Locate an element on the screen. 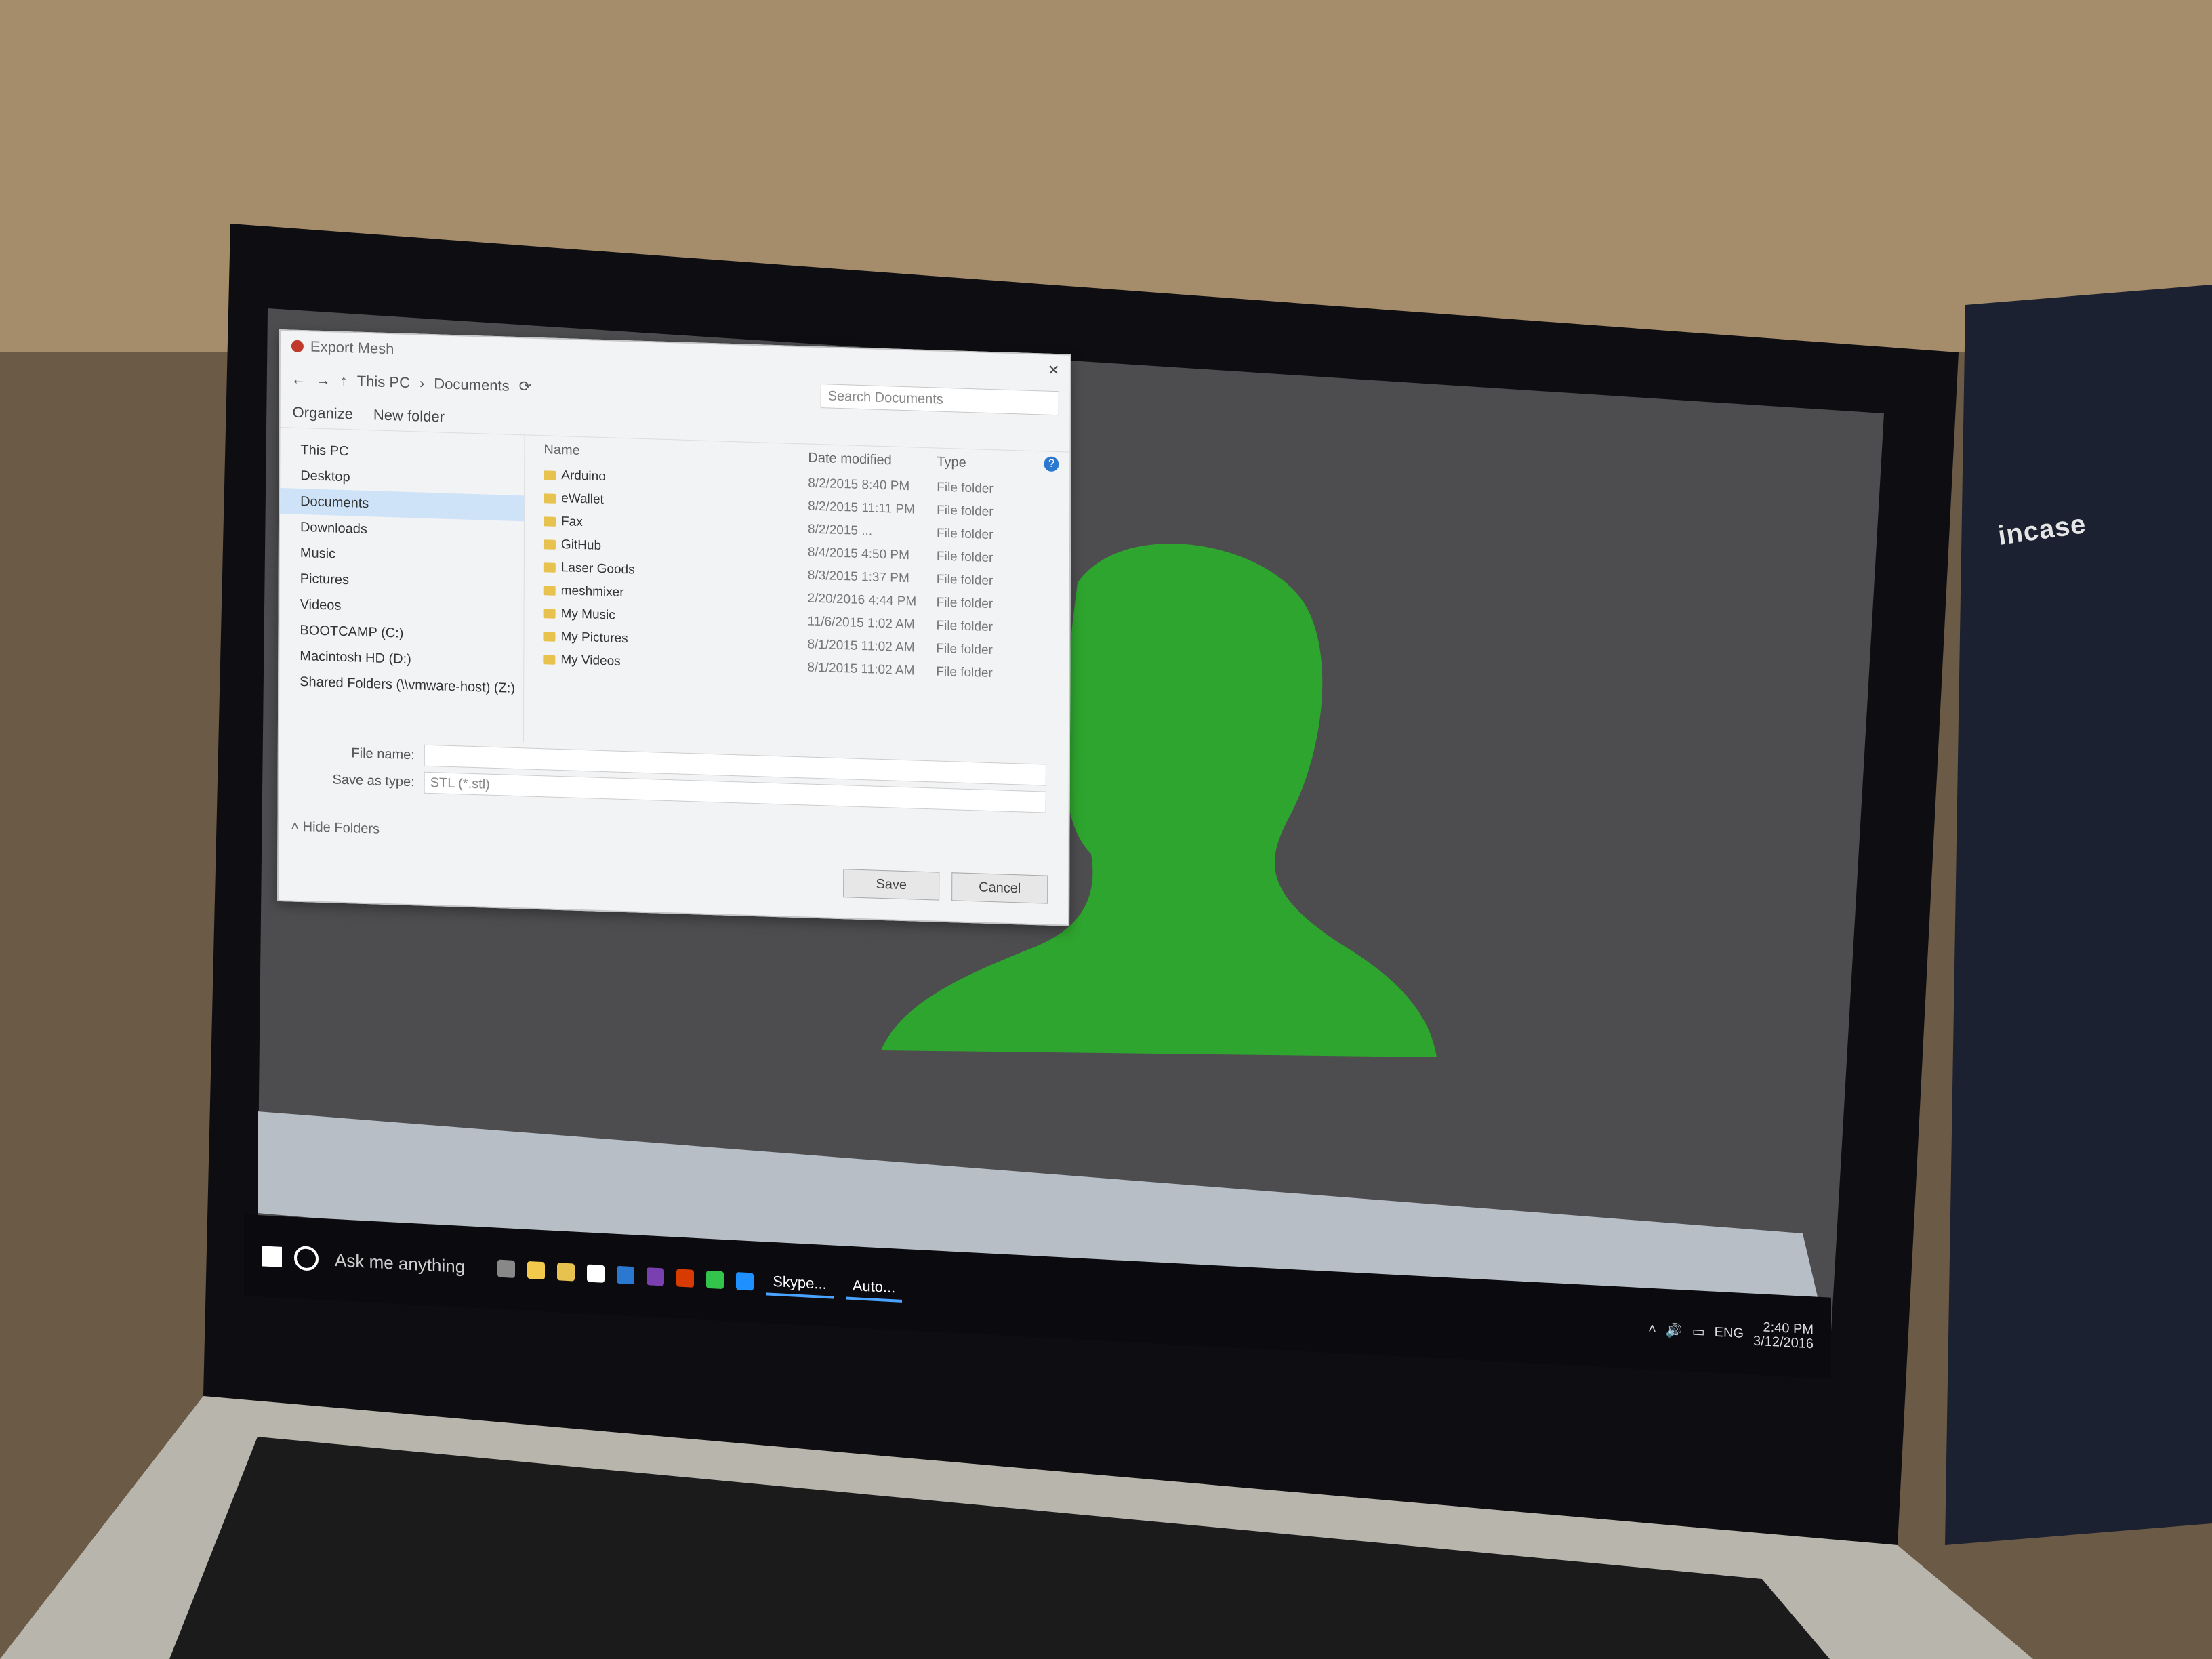 Image resolution: width=2212 pixels, height=1659 pixels. breadcrumb-this-pc: This PC is located at coordinates (383, 383).